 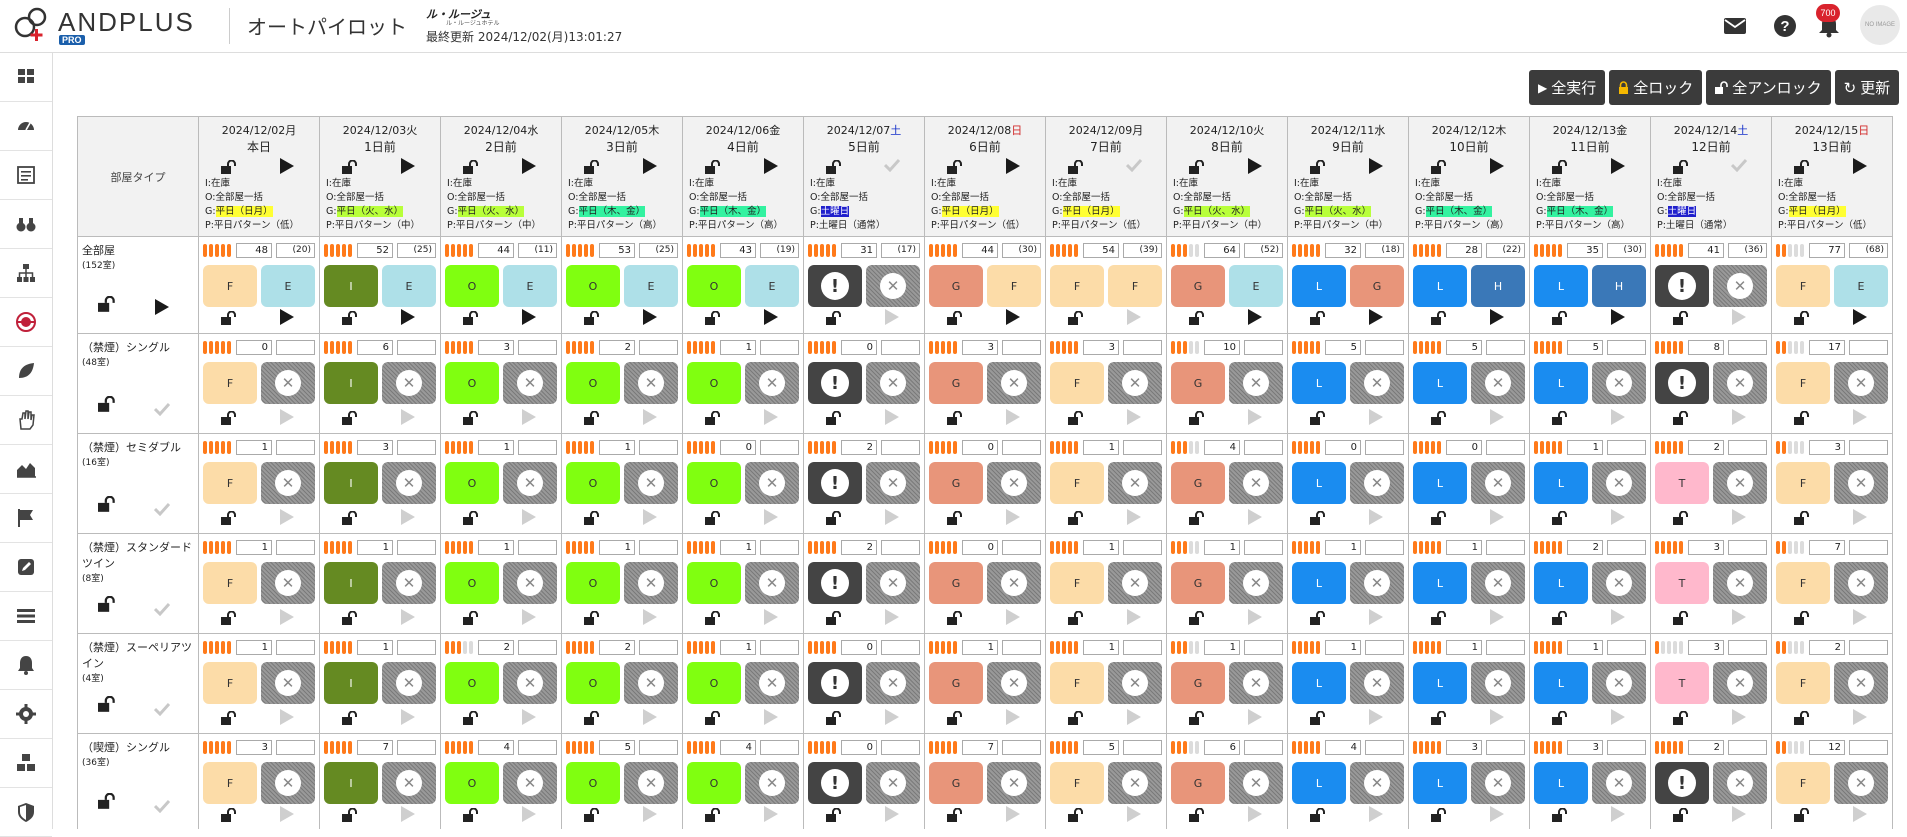 What do you see at coordinates (351, 683) in the screenshot?
I see `rank-tile: I` at bounding box center [351, 683].